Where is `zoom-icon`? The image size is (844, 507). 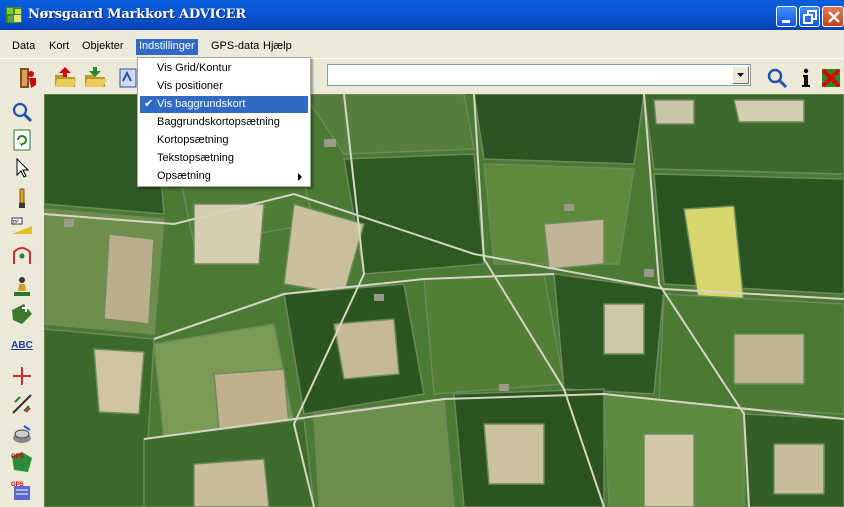
zoom-icon is located at coordinates (22, 112).